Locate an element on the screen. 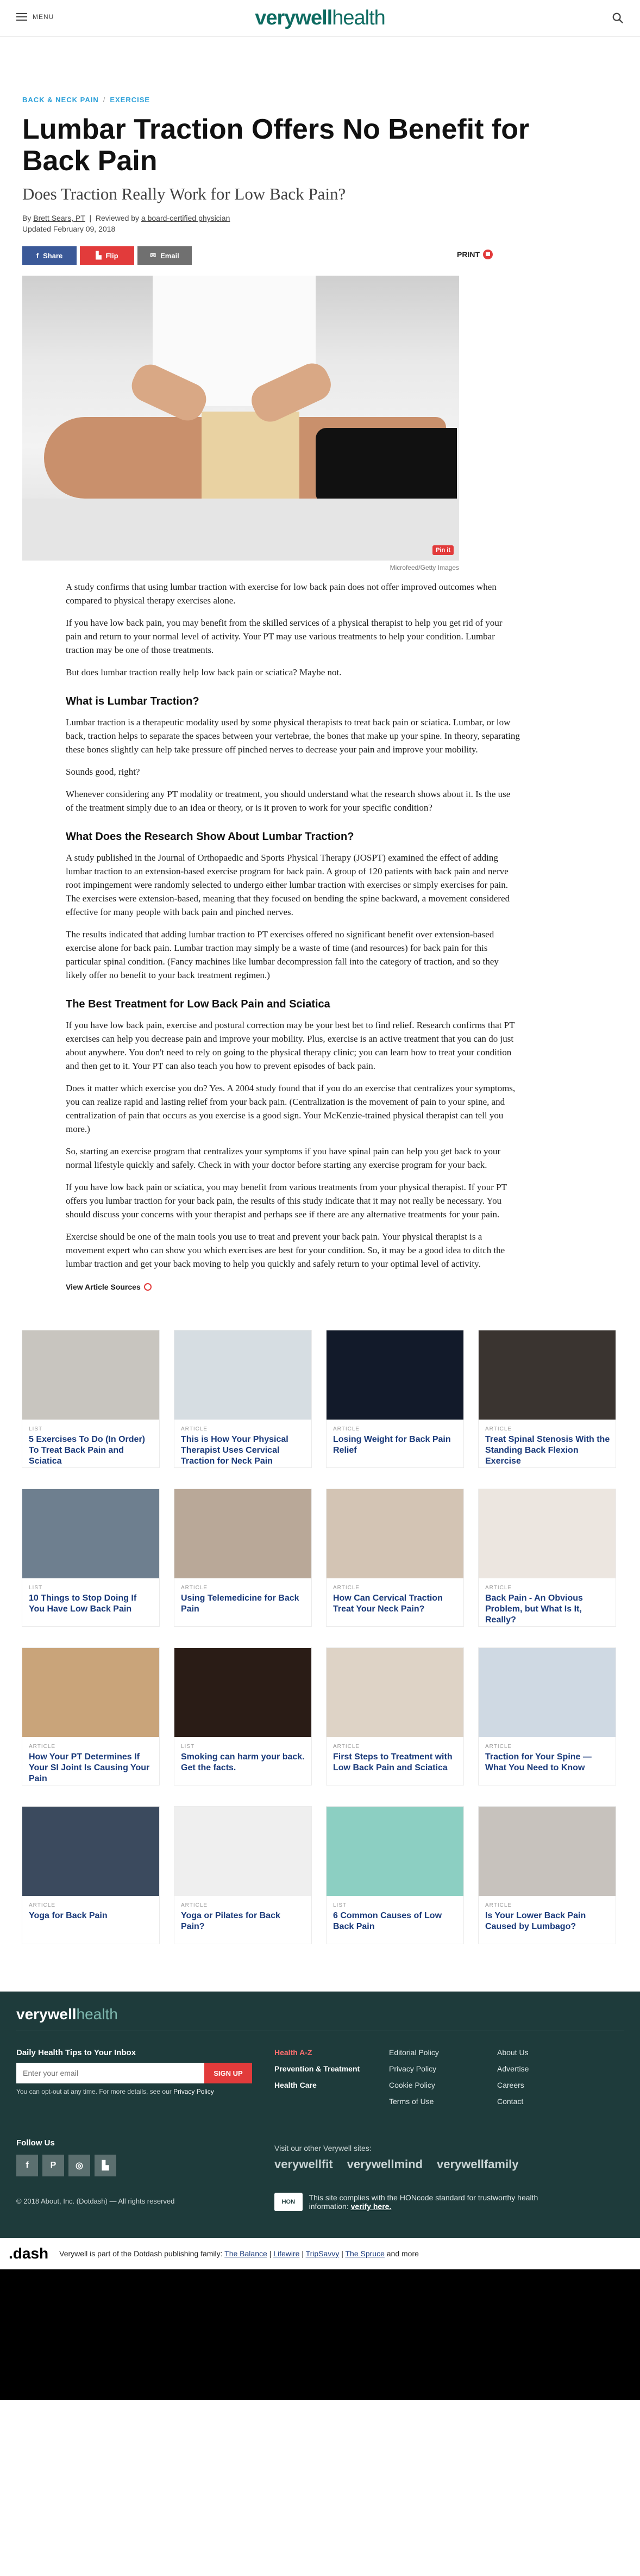 The image size is (640, 2576). verywell-mind-logo: verywellmind is located at coordinates (385, 2164).